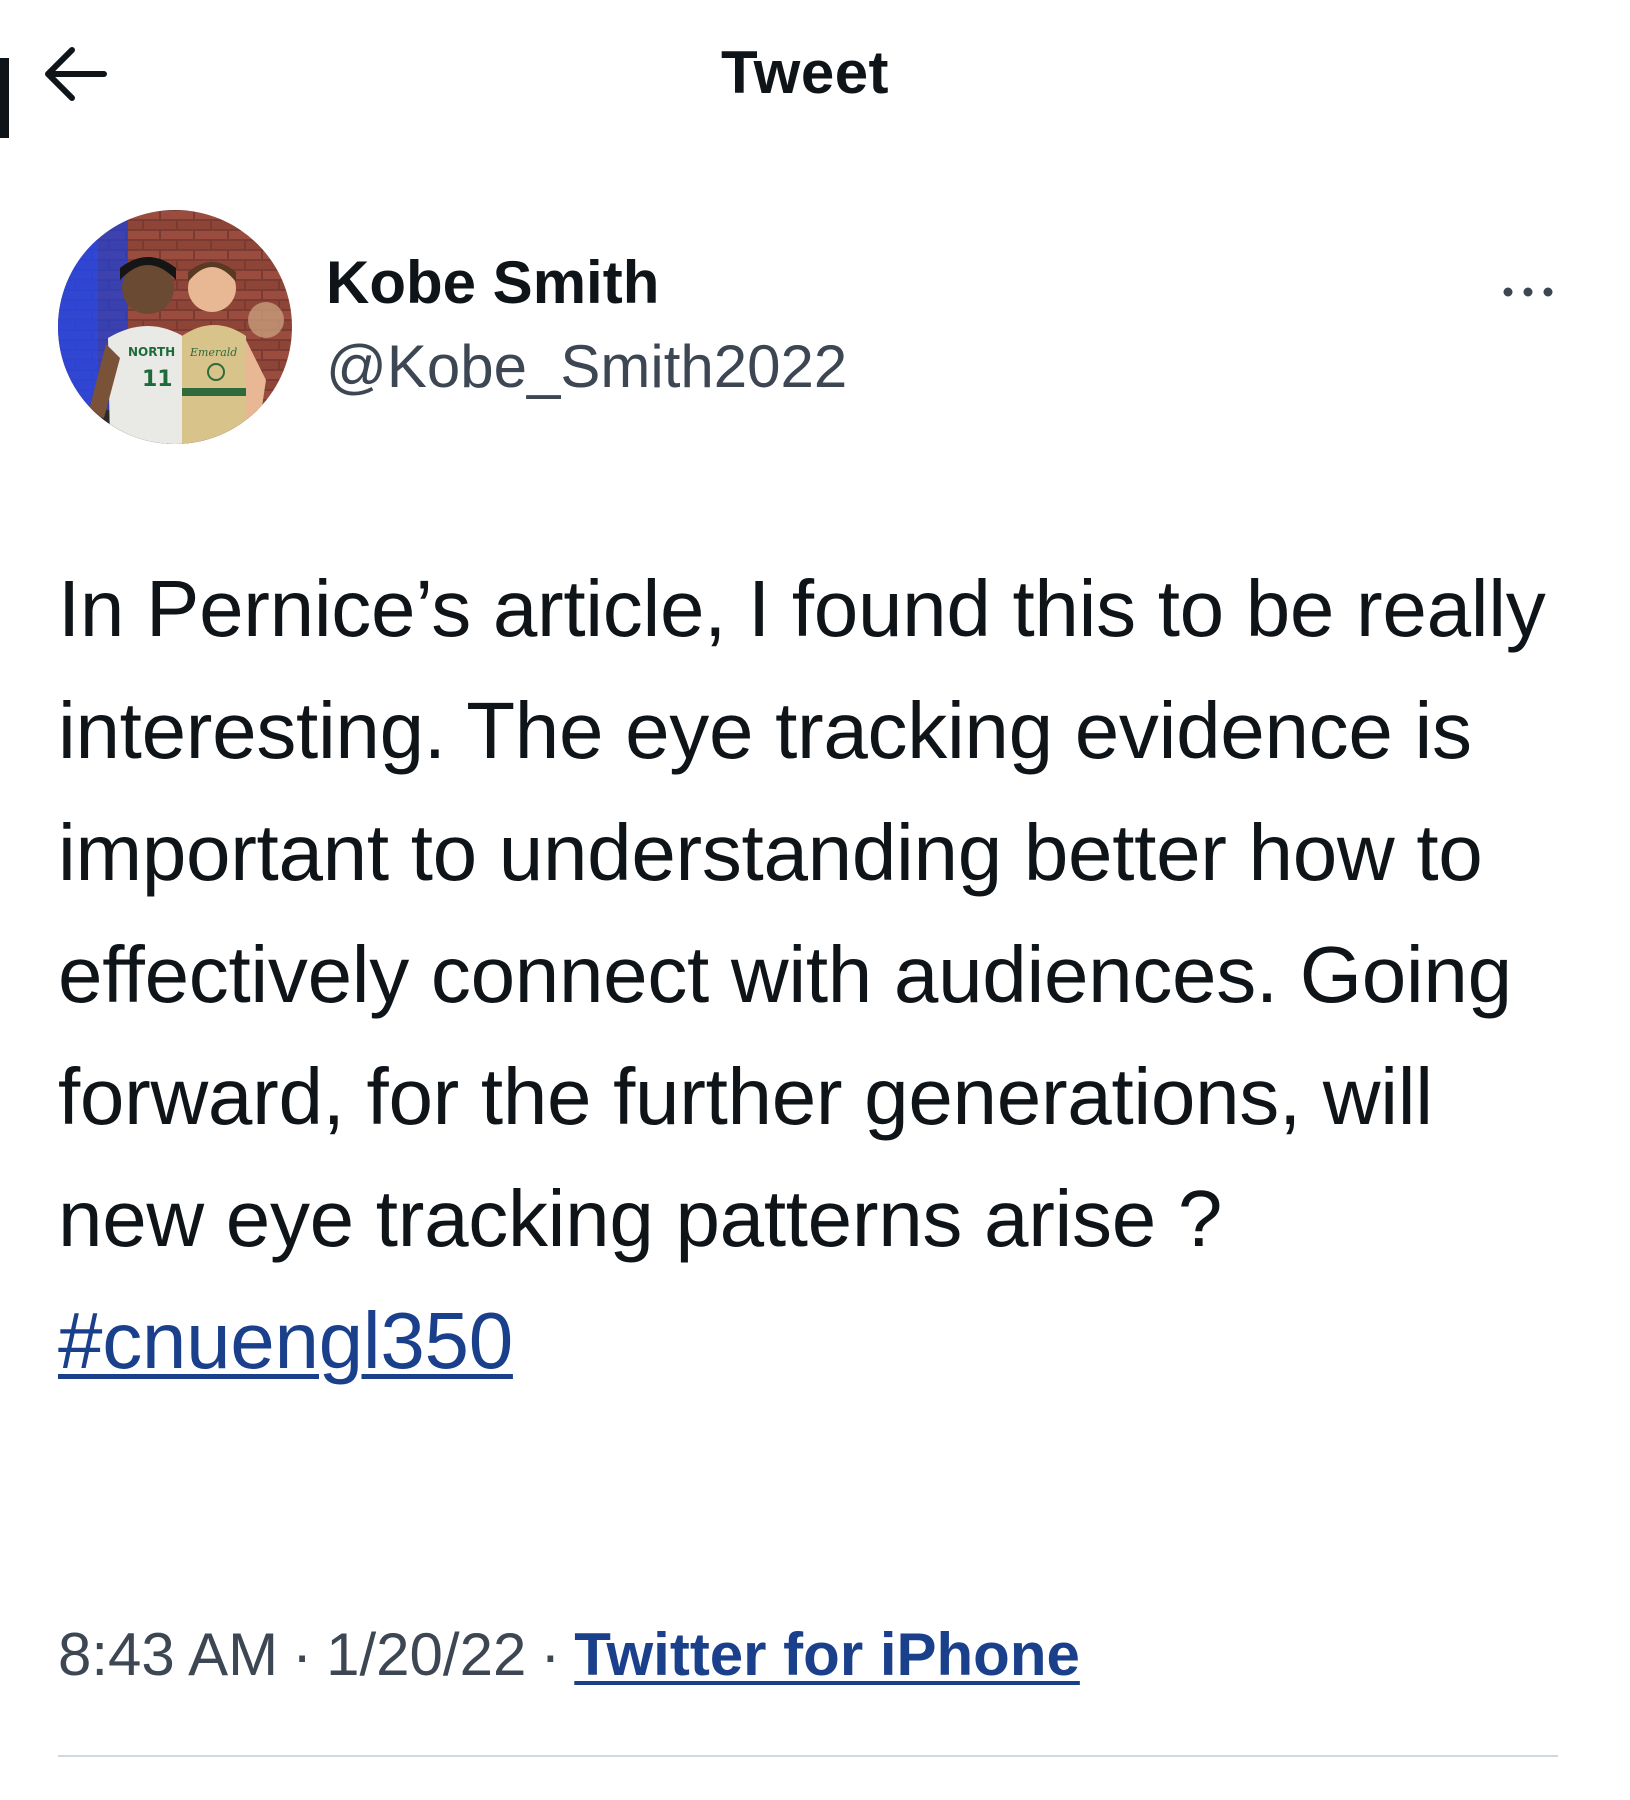  I want to click on avatar: NORTH 11 Emerald, so click(175, 327).